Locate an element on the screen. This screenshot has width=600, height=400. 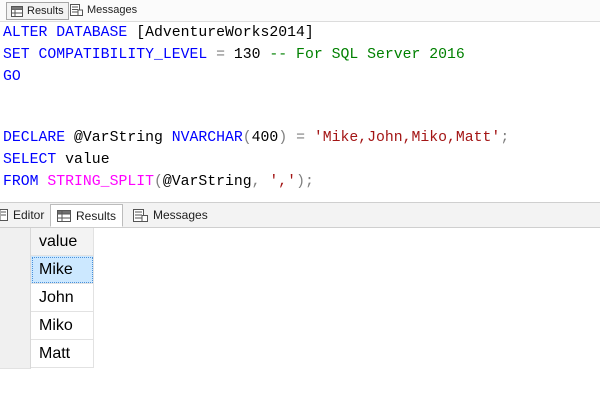
code-line: GO is located at coordinates (12, 77).